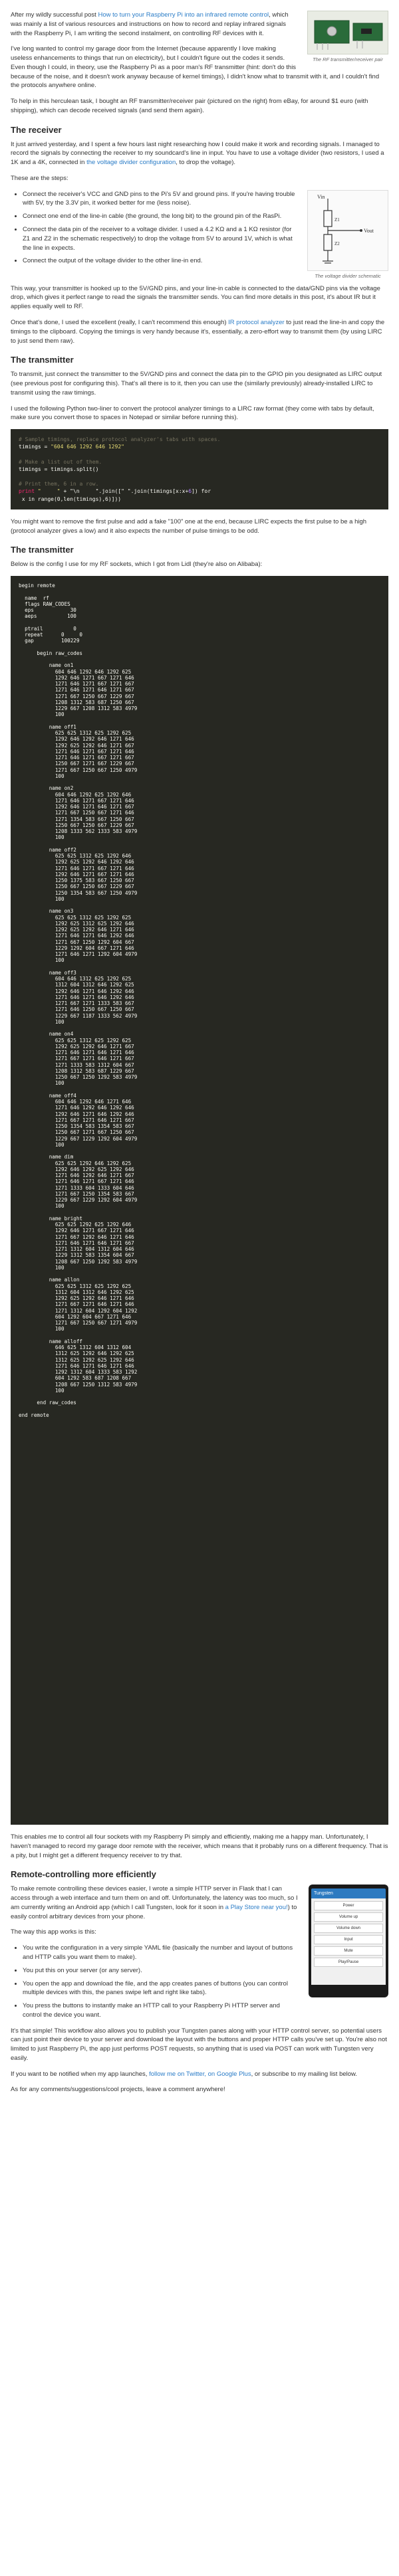  Describe the element at coordinates (83, 1874) in the screenshot. I see `remote-heading: Remote-controlling more efficiently` at that location.